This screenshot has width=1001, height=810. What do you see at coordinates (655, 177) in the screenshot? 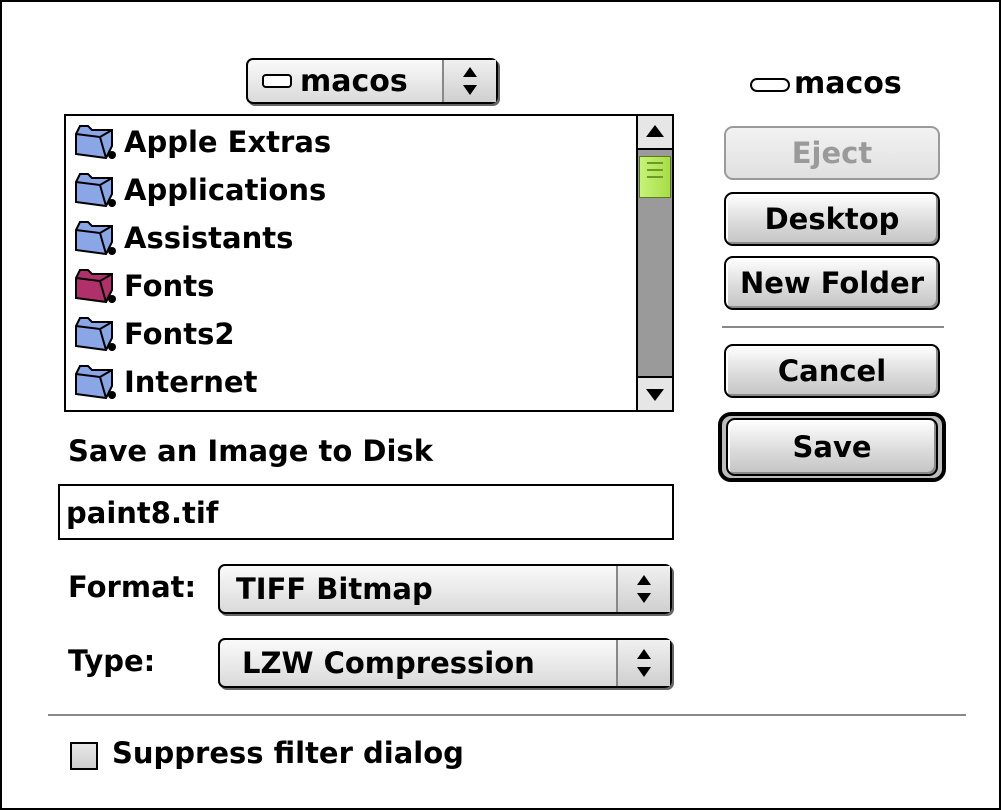
I see `scroll-thumb` at bounding box center [655, 177].